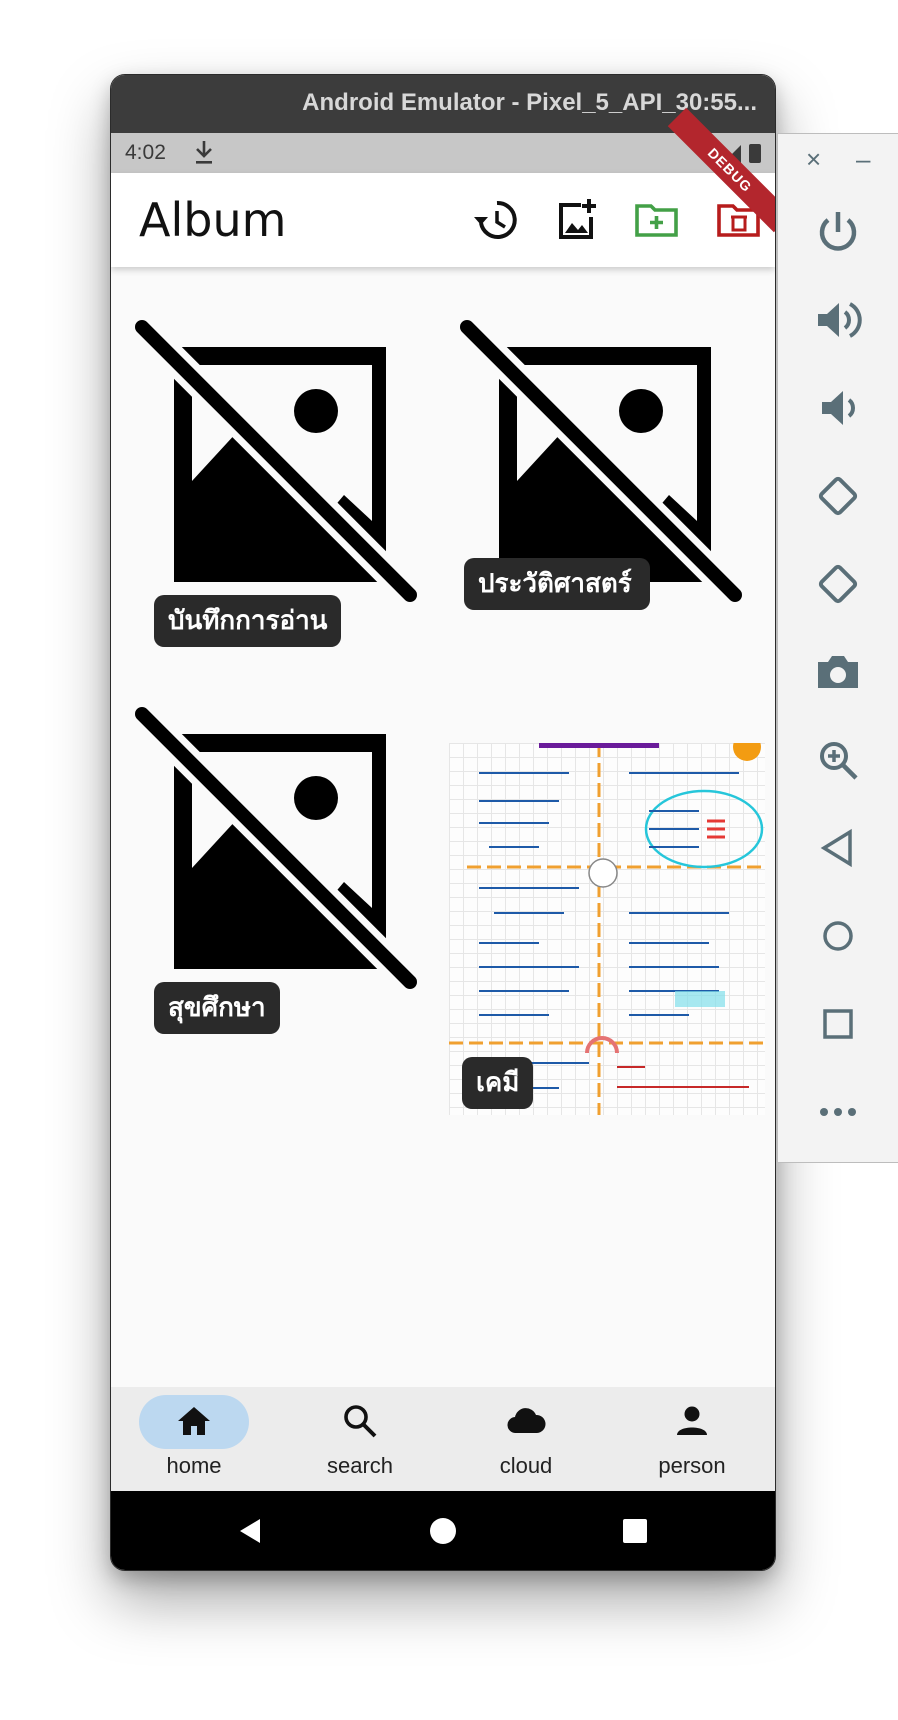 The image size is (898, 1720). What do you see at coordinates (601, 496) in the screenshot?
I see `album-tile: ประวัติศาสตร์` at bounding box center [601, 496].